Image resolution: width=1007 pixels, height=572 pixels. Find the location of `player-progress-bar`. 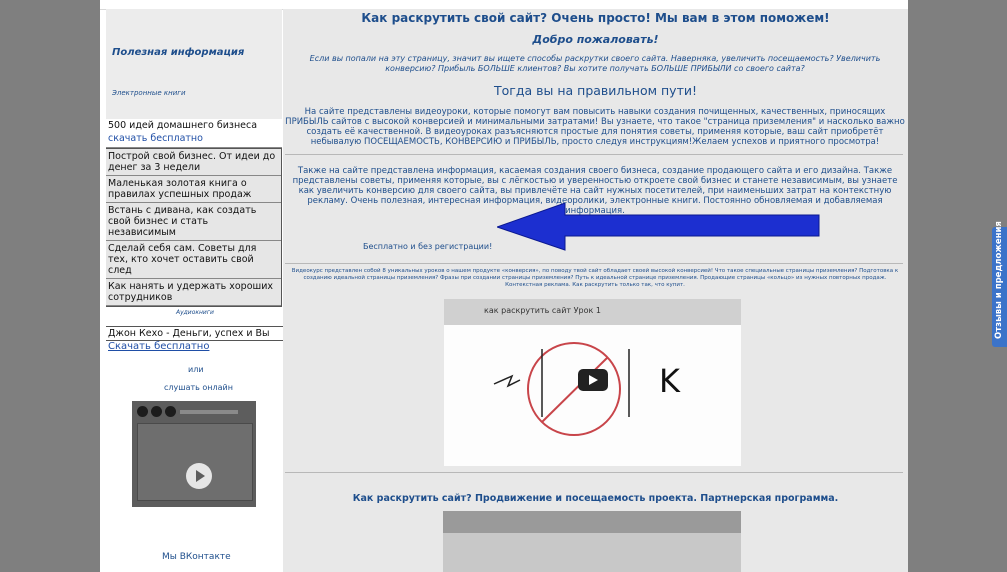

player-progress-bar is located at coordinates (209, 412).